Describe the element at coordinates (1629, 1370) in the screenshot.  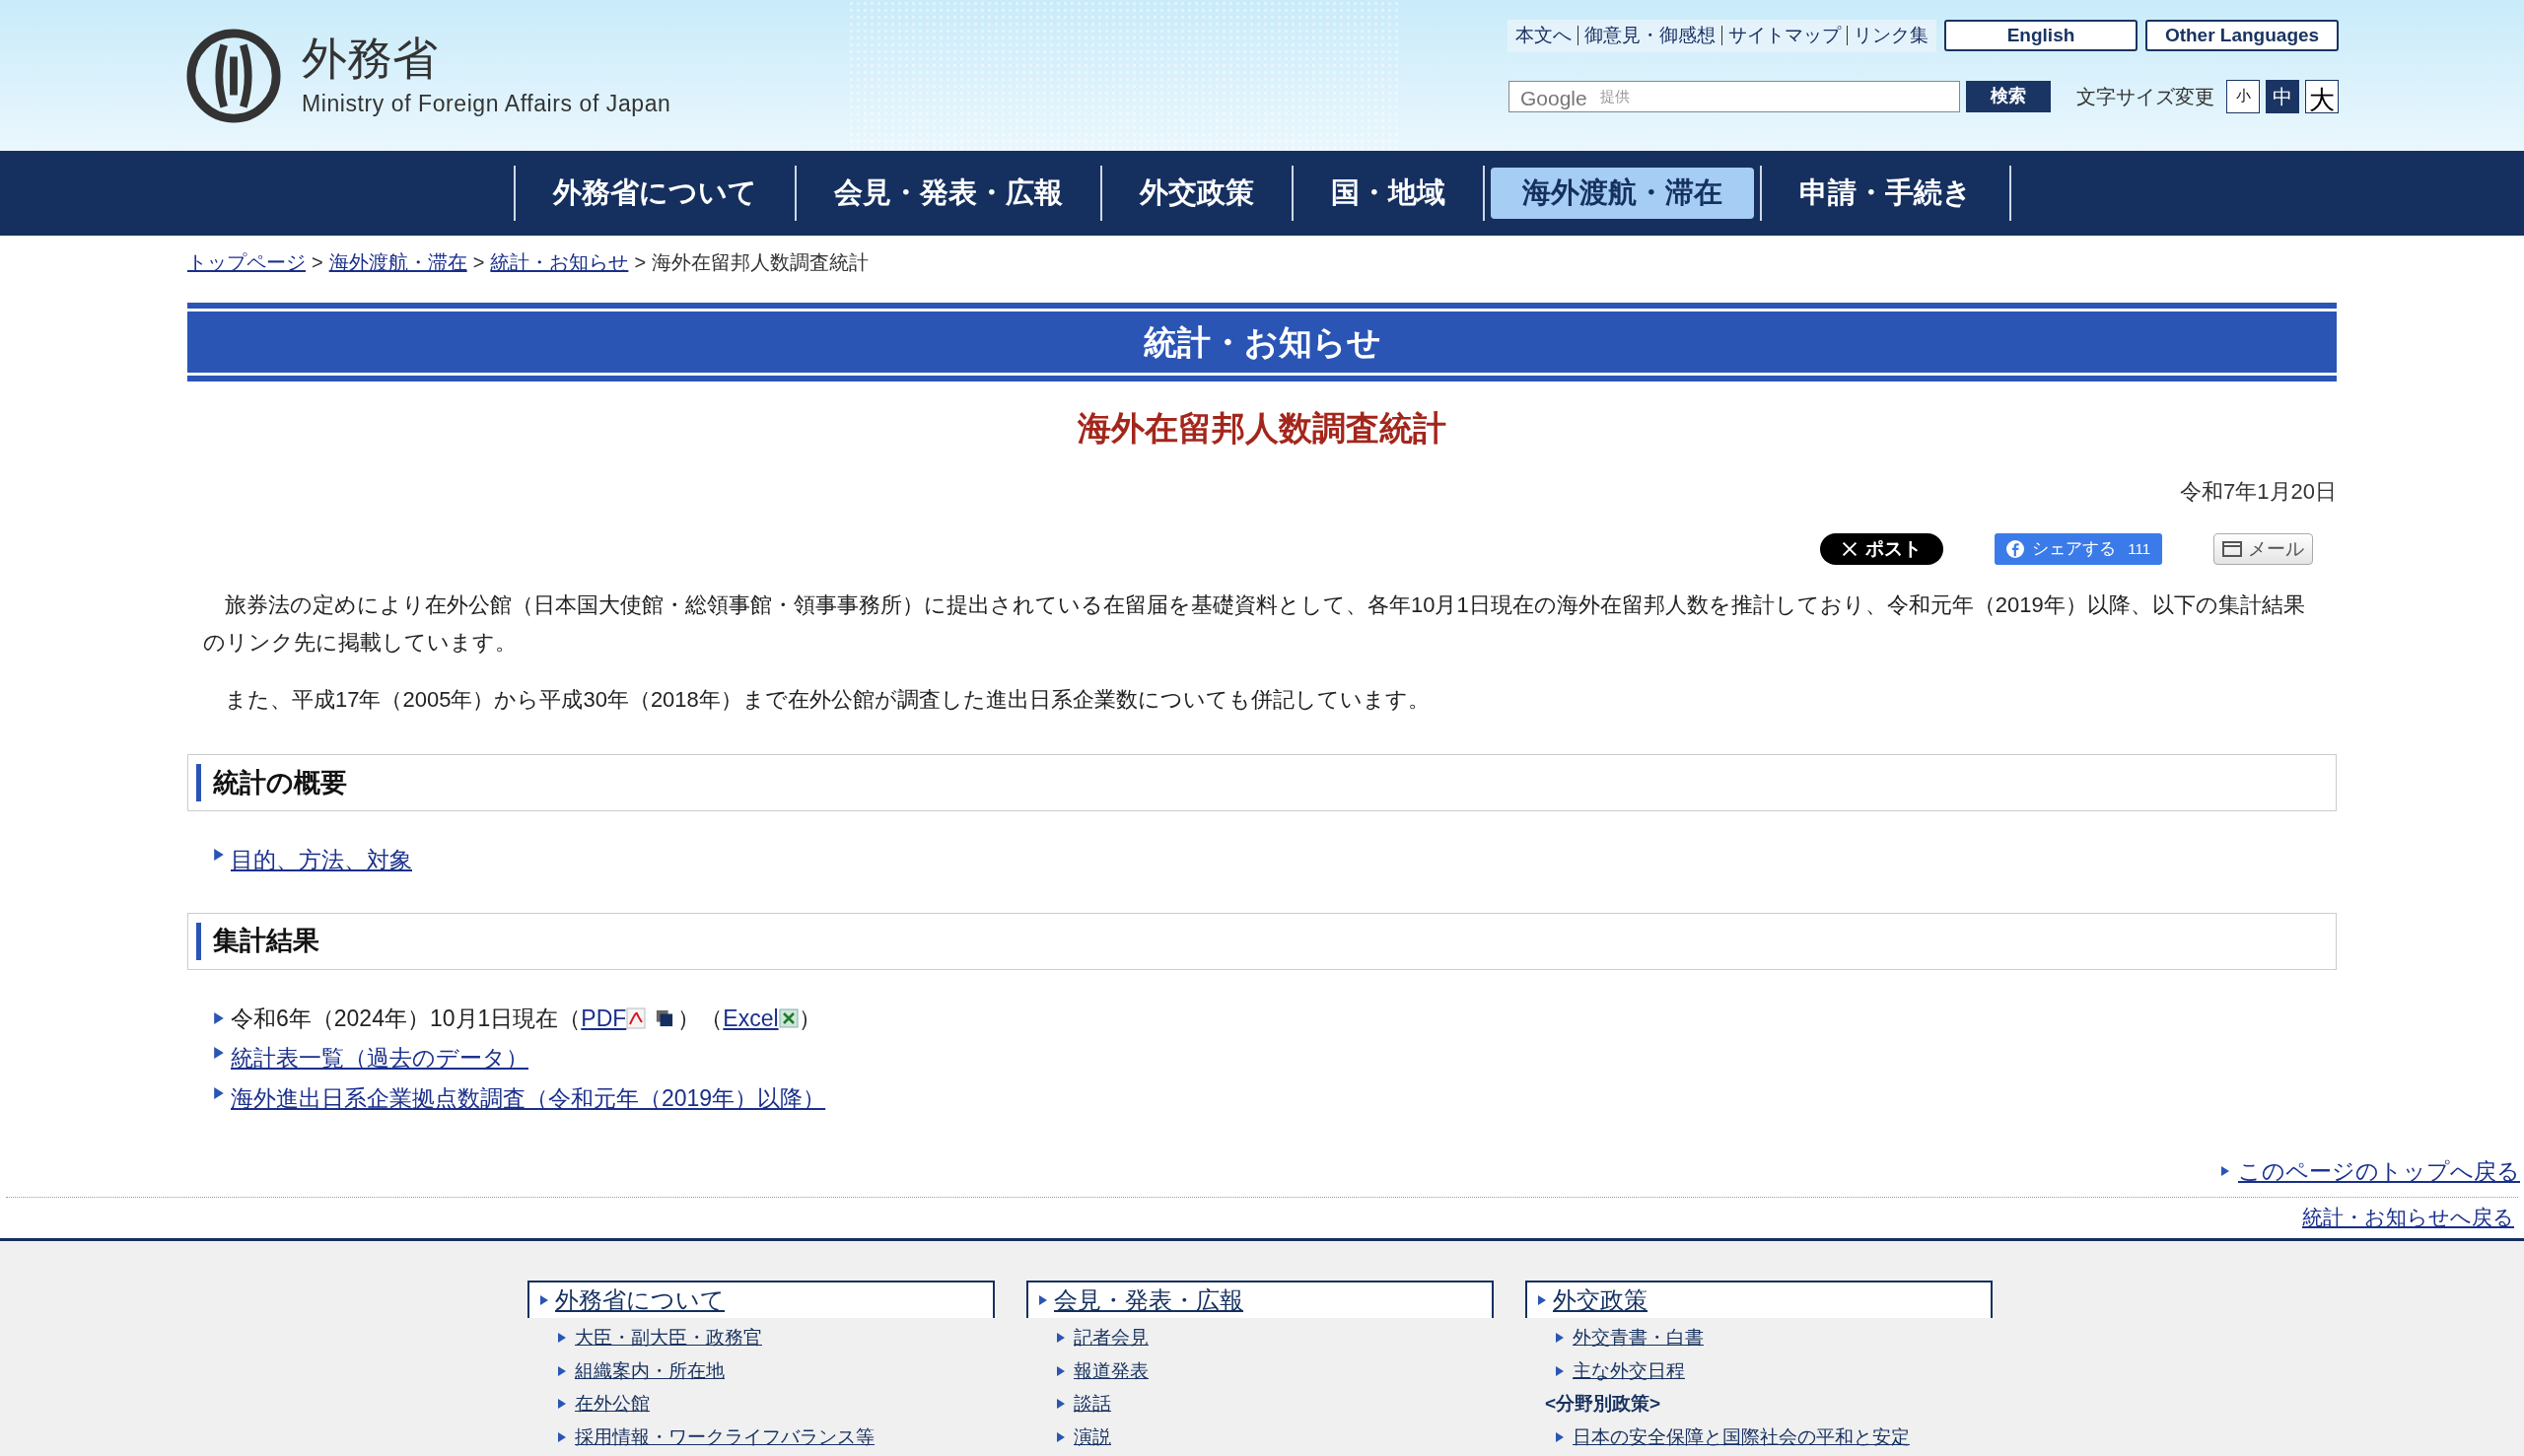
I see `footer-link: 主な外交日程` at that location.